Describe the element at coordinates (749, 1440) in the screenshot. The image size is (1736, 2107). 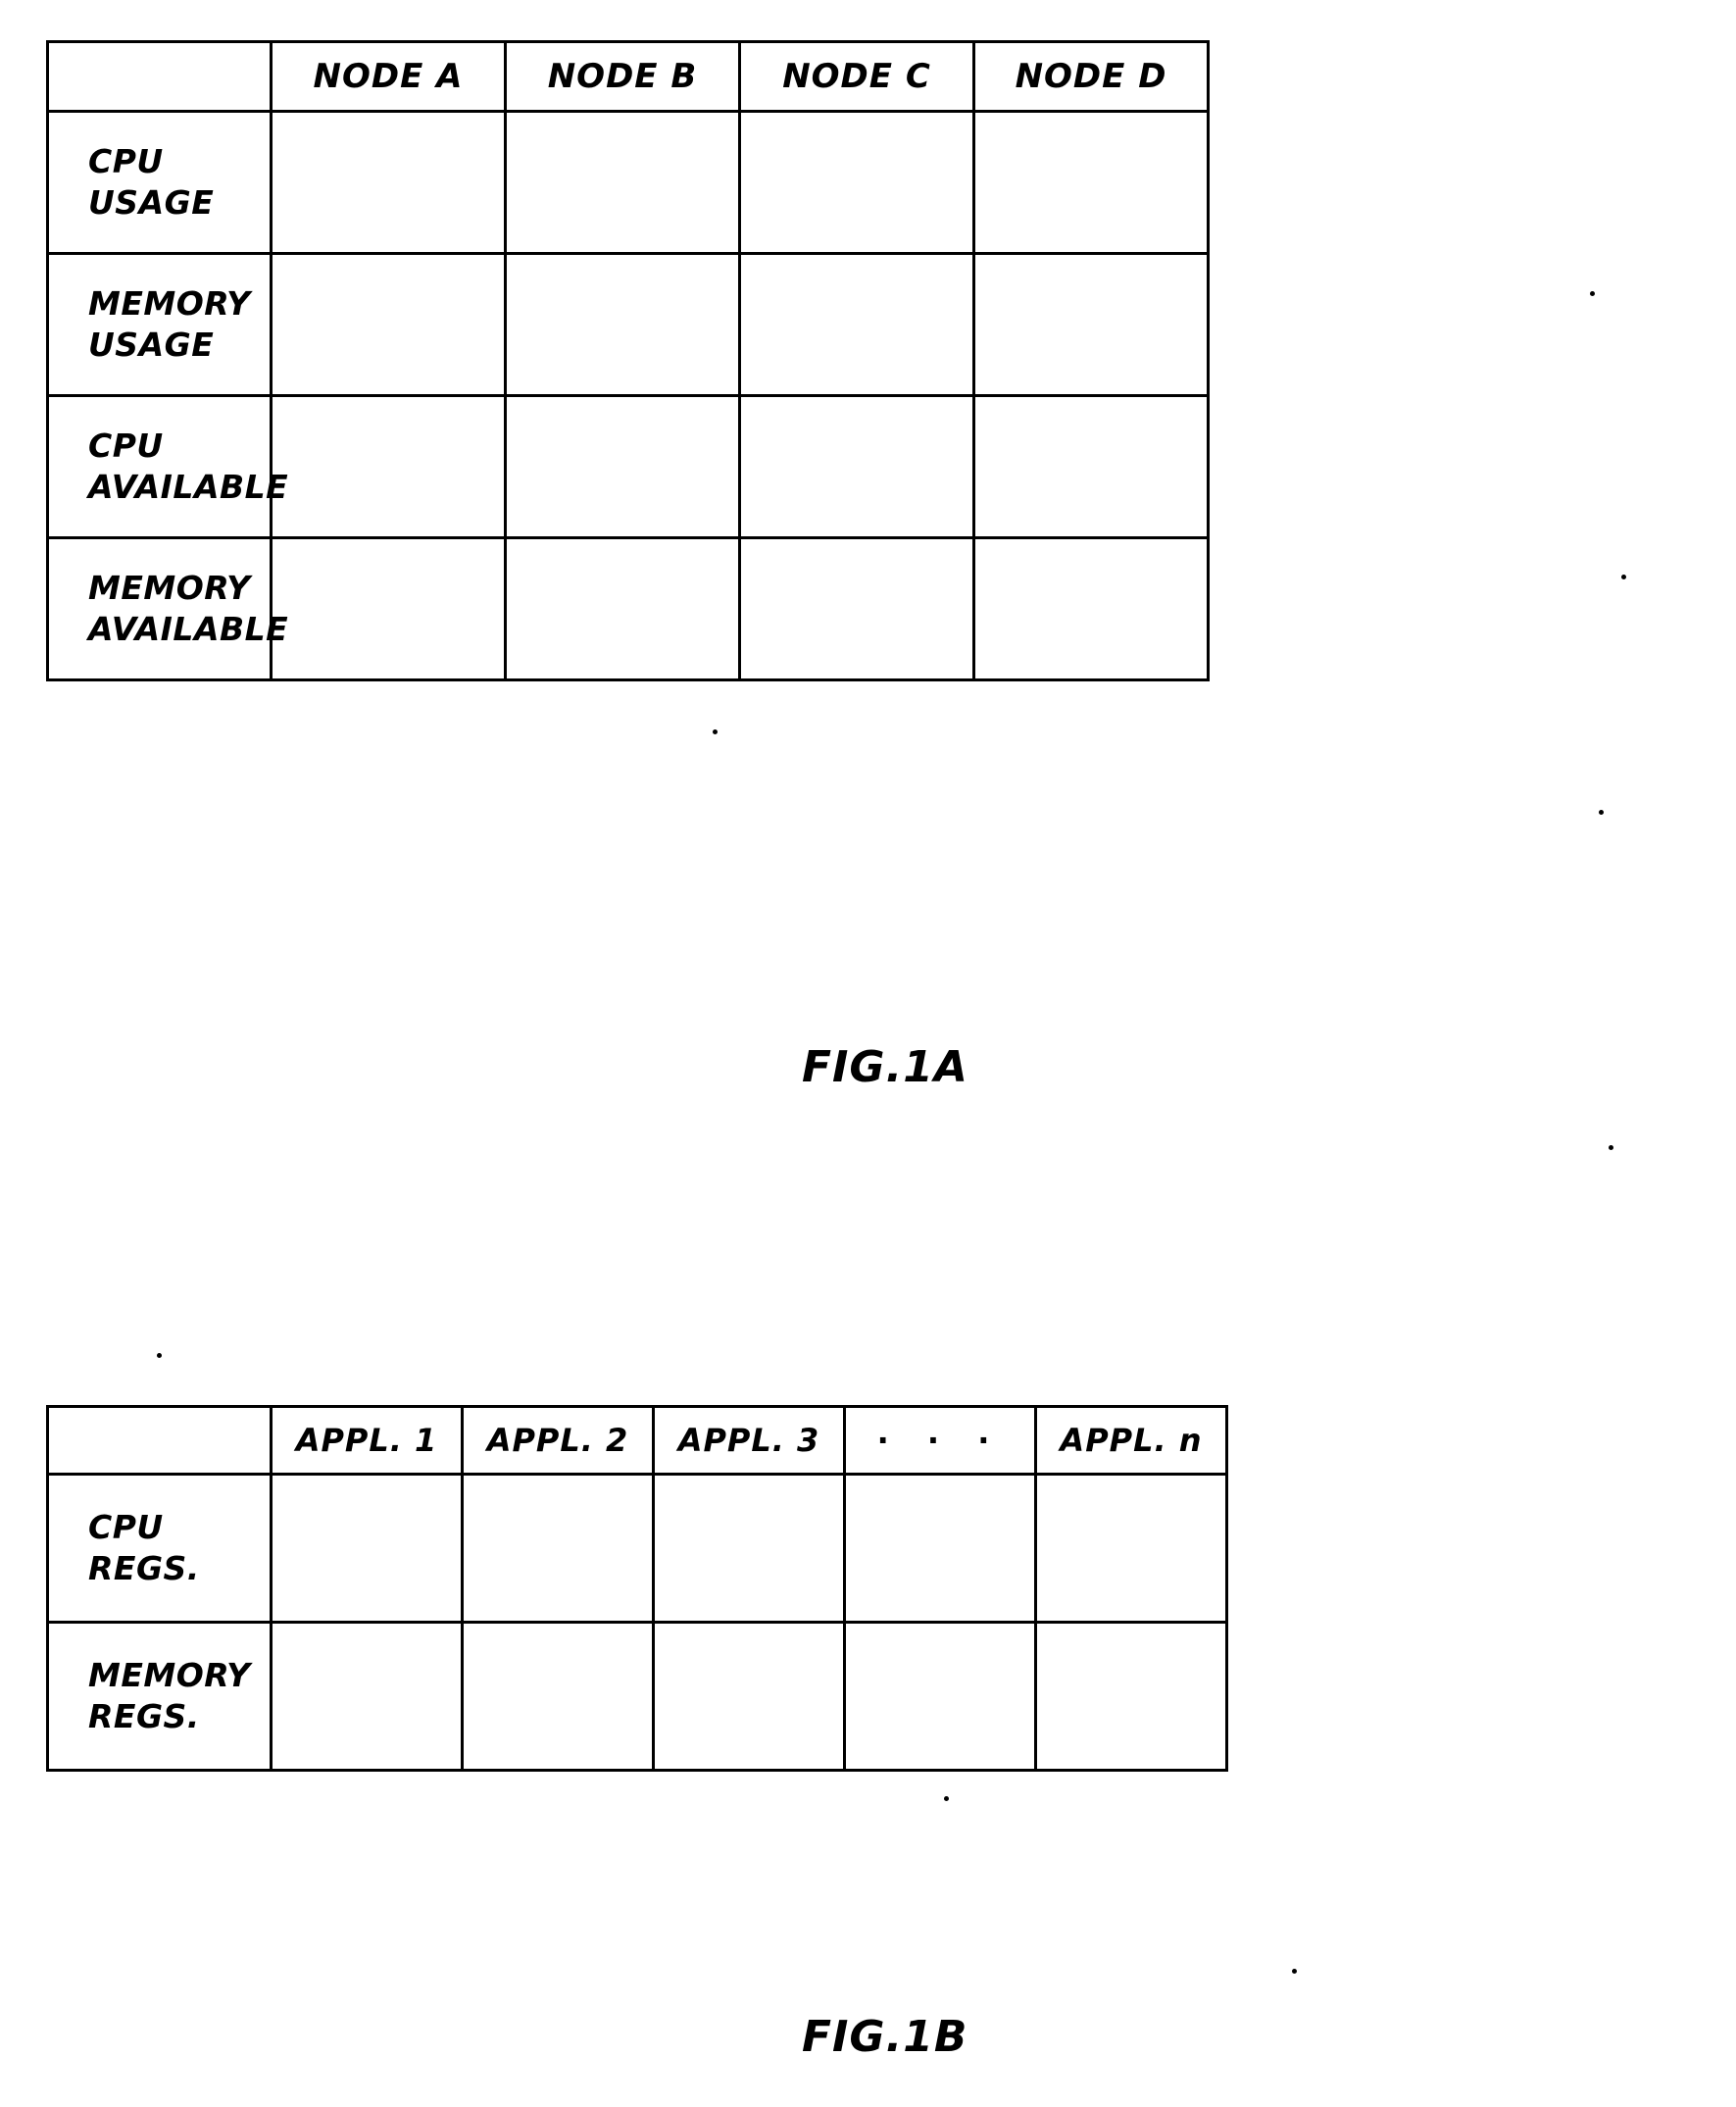
I see `column-header-appl-3: APPL. 3` at that location.